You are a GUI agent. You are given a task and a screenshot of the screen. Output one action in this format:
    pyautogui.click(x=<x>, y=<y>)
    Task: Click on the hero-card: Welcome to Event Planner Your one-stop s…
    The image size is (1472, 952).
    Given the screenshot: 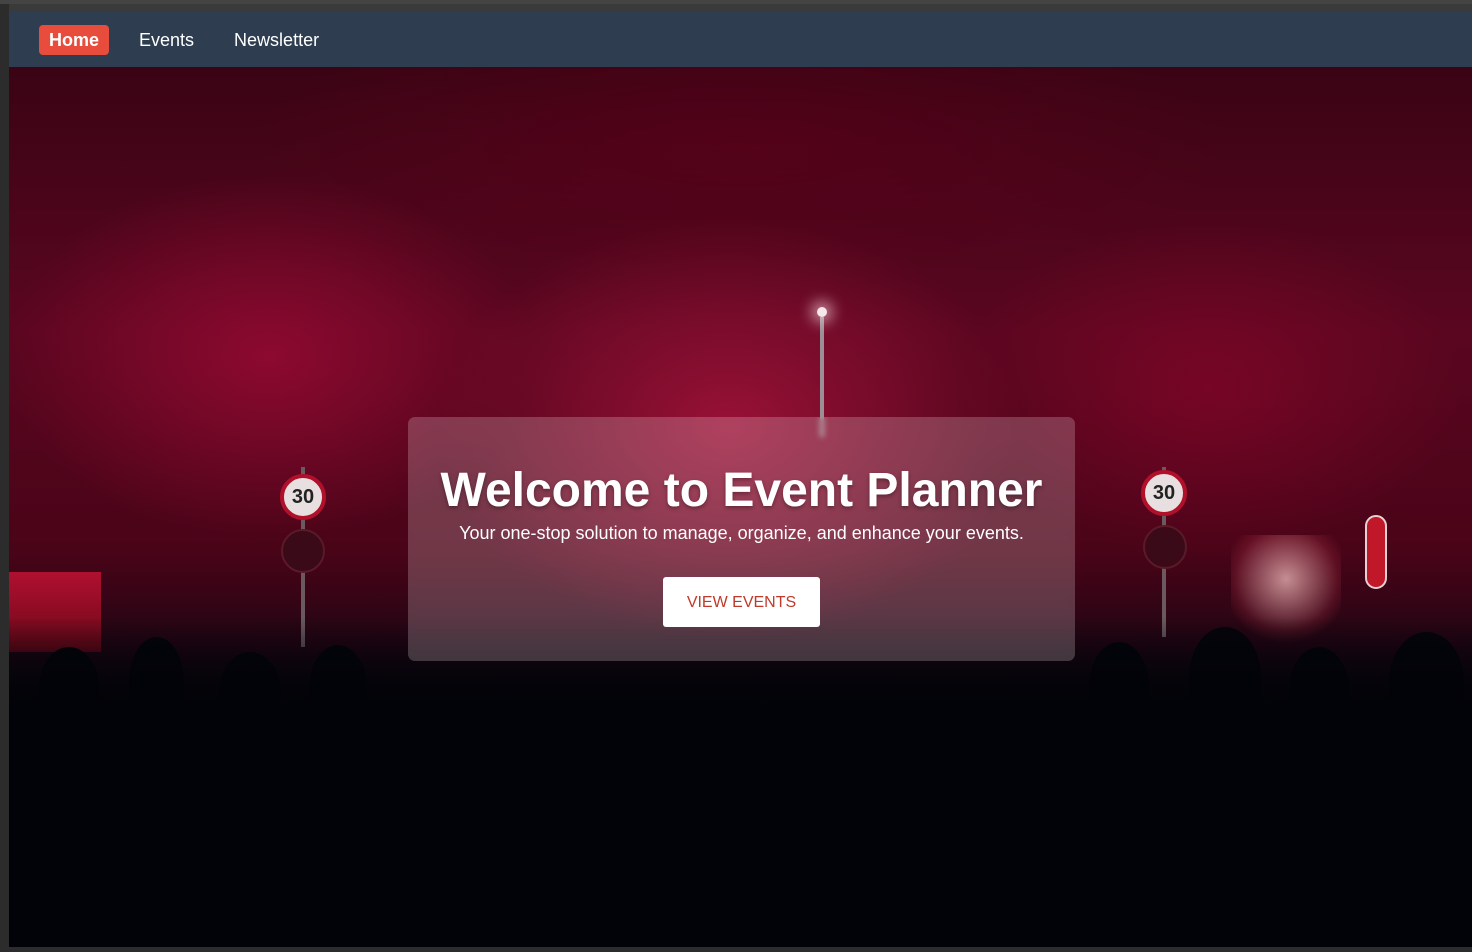 What is the action you would take?
    pyautogui.click(x=741, y=539)
    